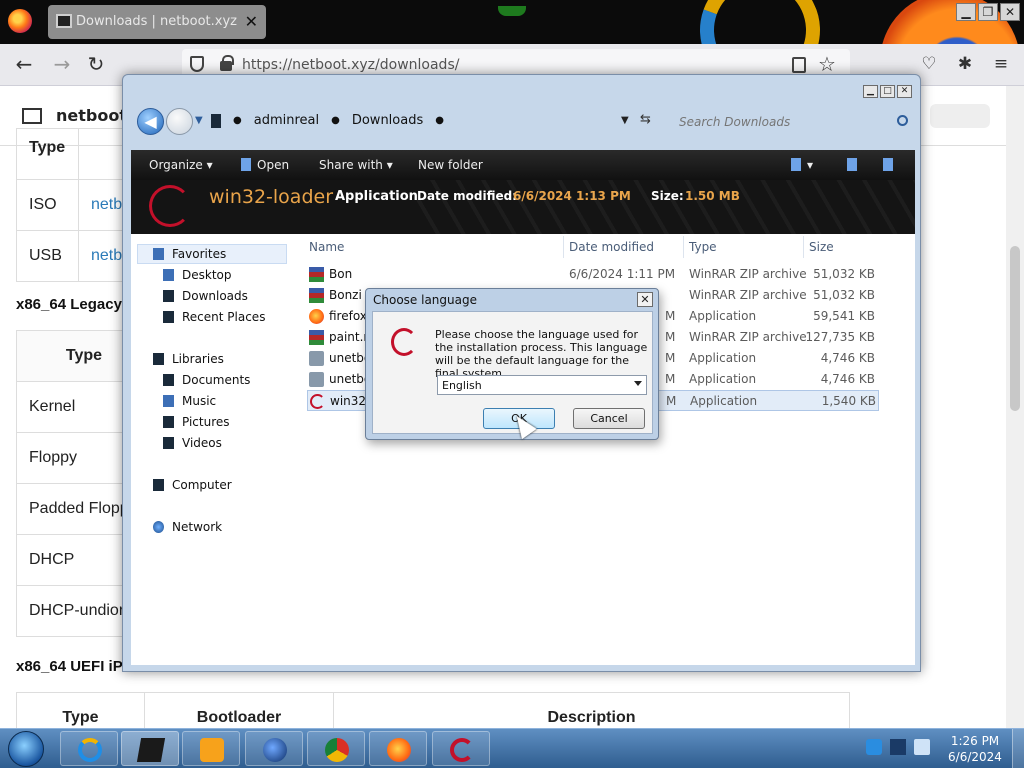 The height and width of the screenshot is (768, 1024). I want to click on taskbar-app-firefox, so click(398, 748).